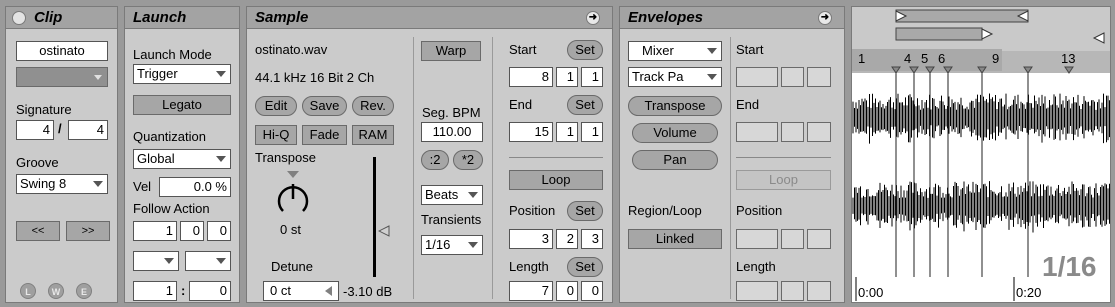 This screenshot has width=1115, height=307. What do you see at coordinates (567, 291) in the screenshot?
I see `length-beats: 0` at bounding box center [567, 291].